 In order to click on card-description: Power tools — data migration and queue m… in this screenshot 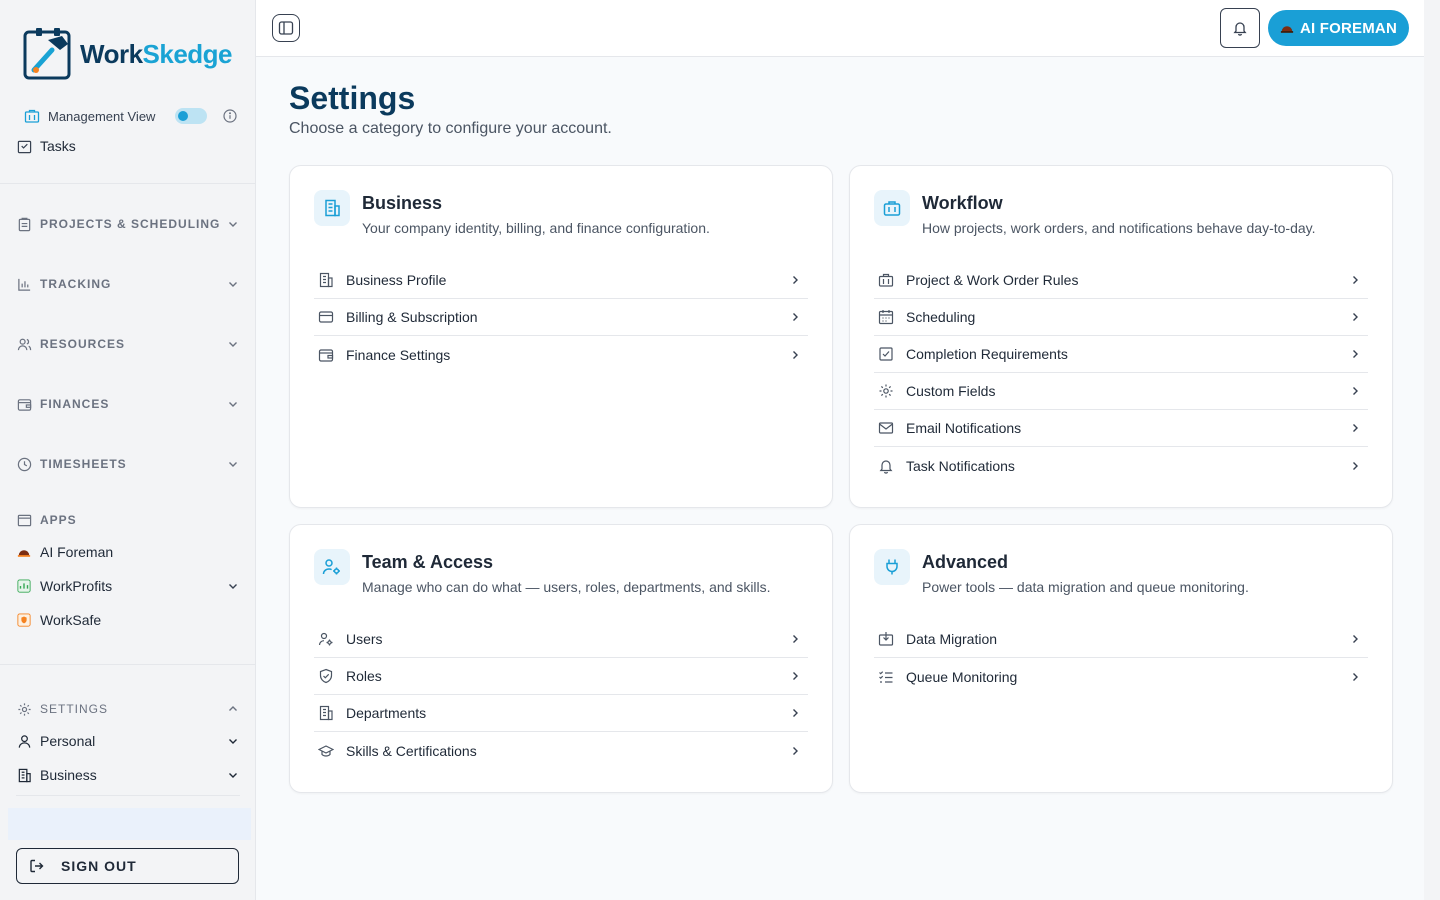, I will do `click(1085, 587)`.